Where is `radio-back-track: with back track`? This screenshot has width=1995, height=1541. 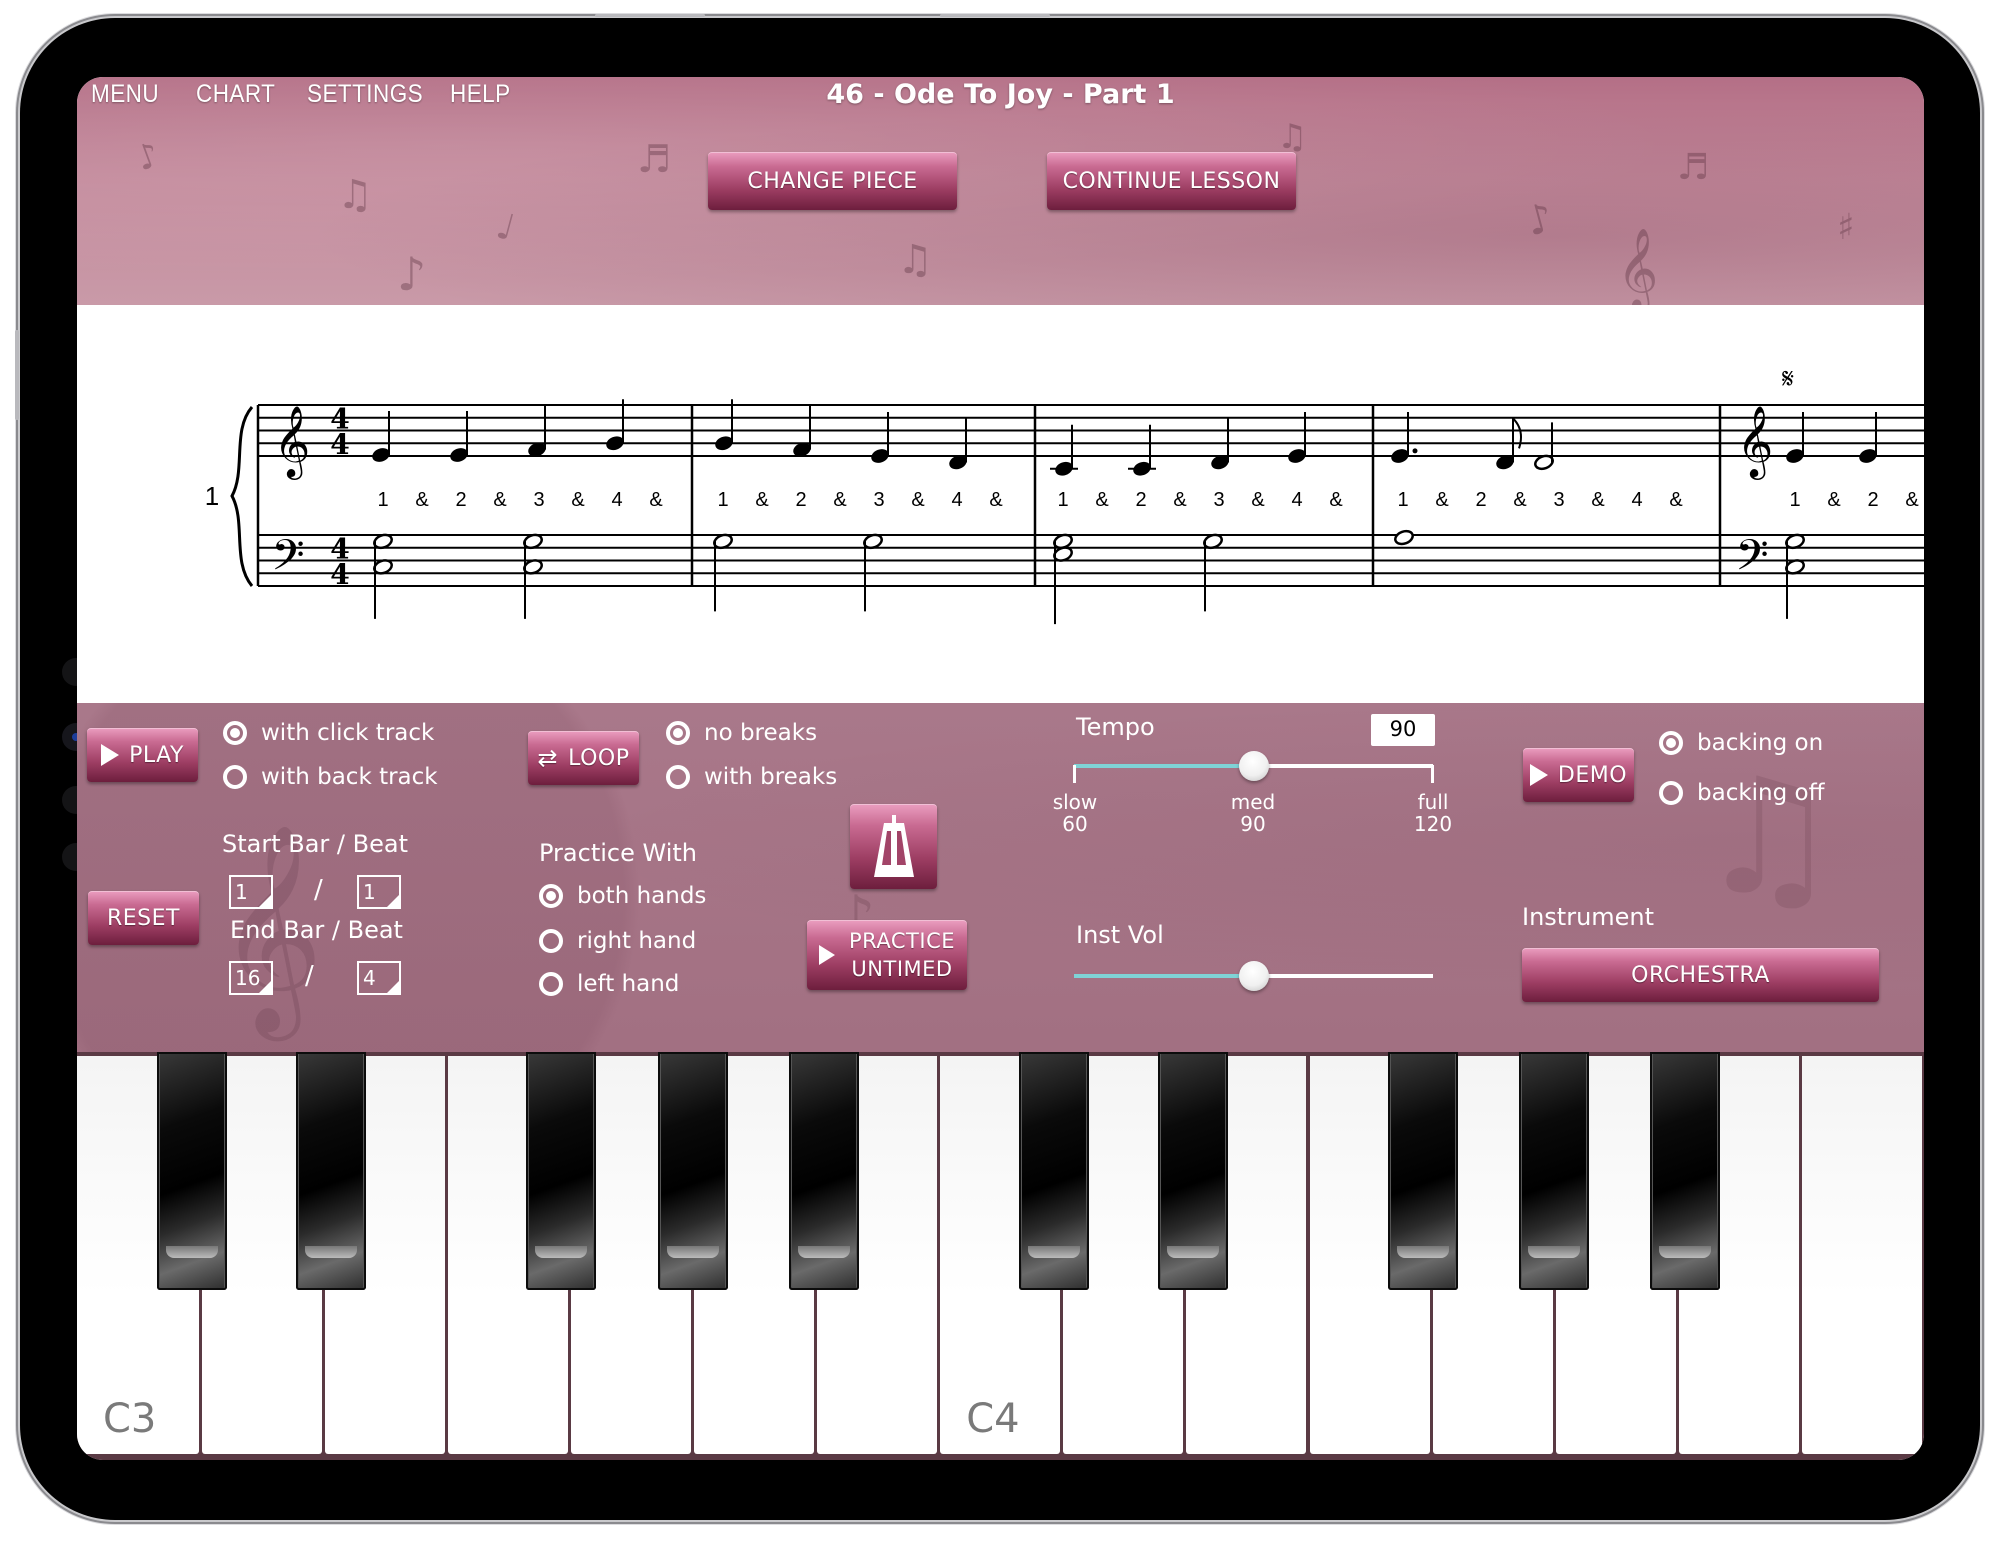 radio-back-track: with back track is located at coordinates (330, 777).